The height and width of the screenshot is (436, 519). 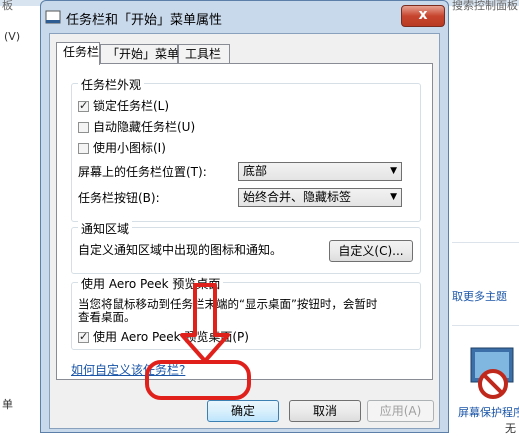 What do you see at coordinates (400, 411) in the screenshot?
I see `apply-button: 应用(A)` at bounding box center [400, 411].